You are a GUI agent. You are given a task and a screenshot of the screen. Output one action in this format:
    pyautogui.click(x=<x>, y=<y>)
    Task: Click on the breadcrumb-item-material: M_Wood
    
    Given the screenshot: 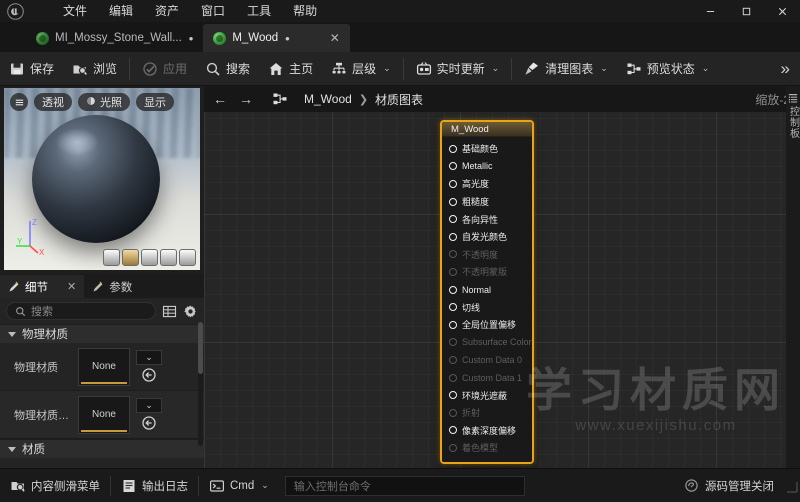 What is the action you would take?
    pyautogui.click(x=328, y=99)
    